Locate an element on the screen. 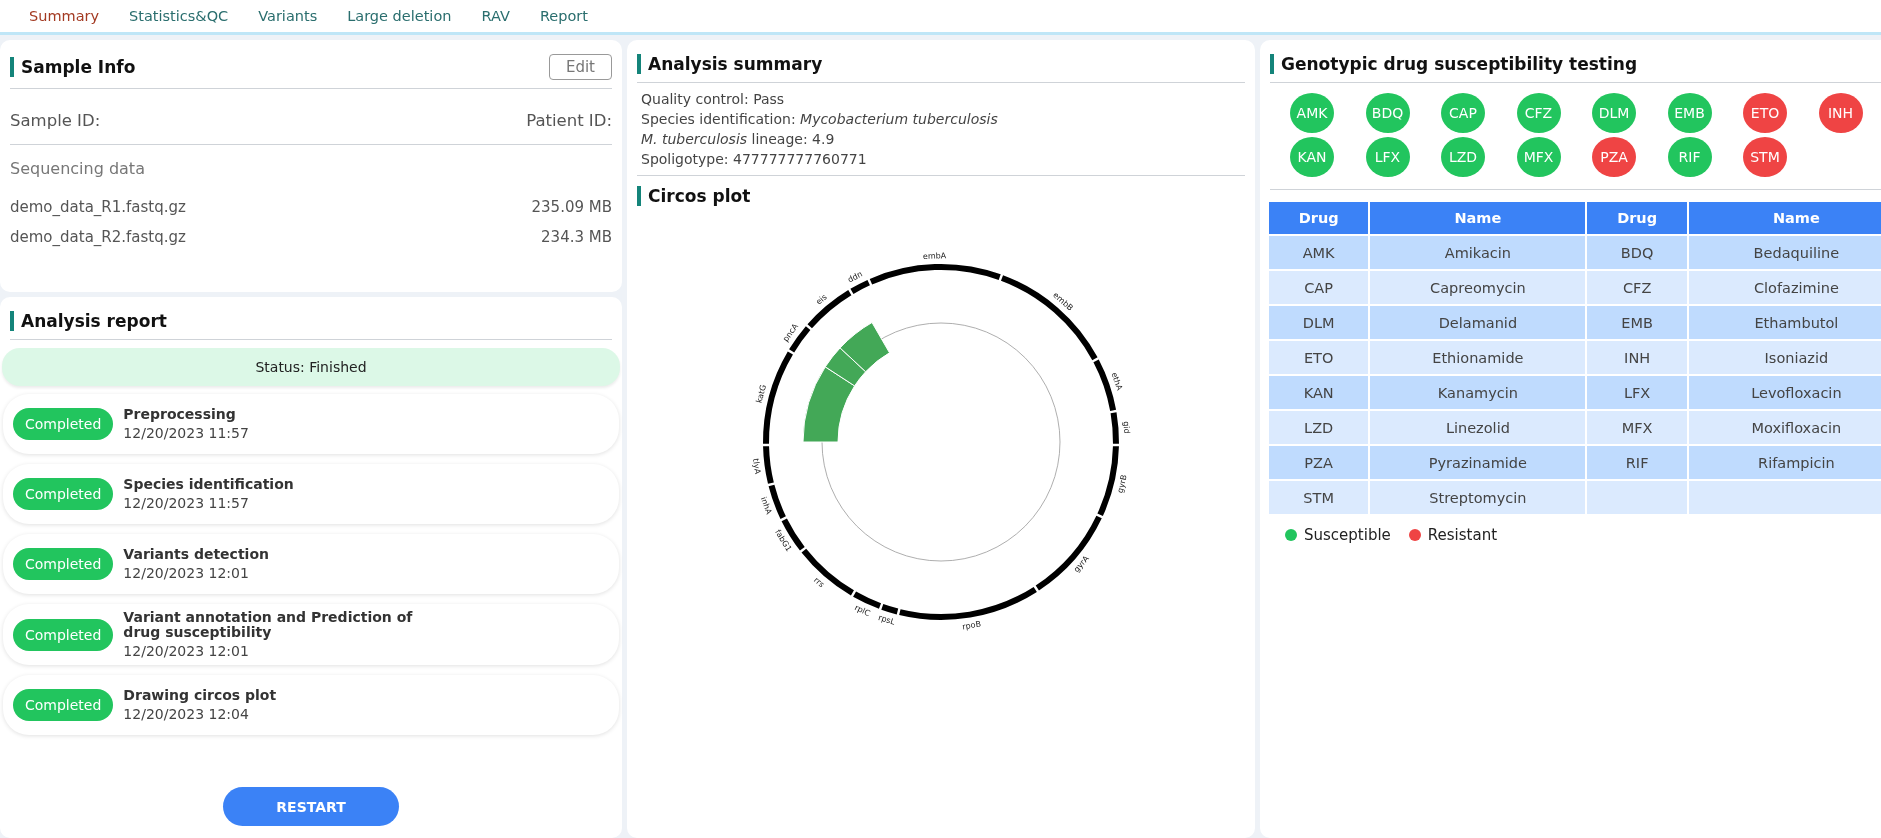  file-name: demo_data_R2.fastq.gz is located at coordinates (98, 237).